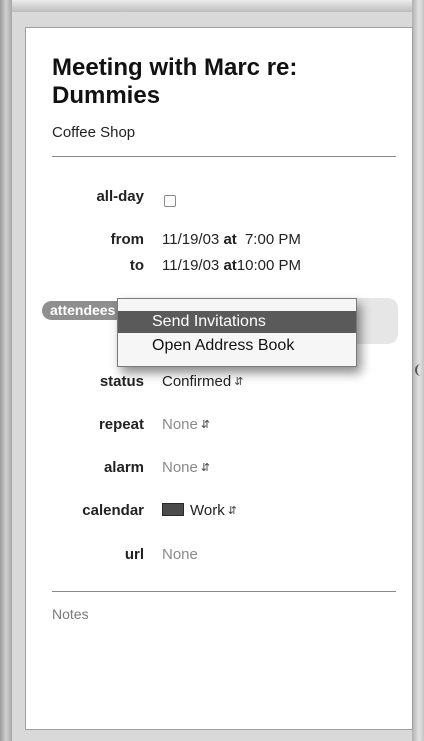 The width and height of the screenshot is (424, 741). I want to click on calendar-popup: Work ⇵, so click(199, 510).